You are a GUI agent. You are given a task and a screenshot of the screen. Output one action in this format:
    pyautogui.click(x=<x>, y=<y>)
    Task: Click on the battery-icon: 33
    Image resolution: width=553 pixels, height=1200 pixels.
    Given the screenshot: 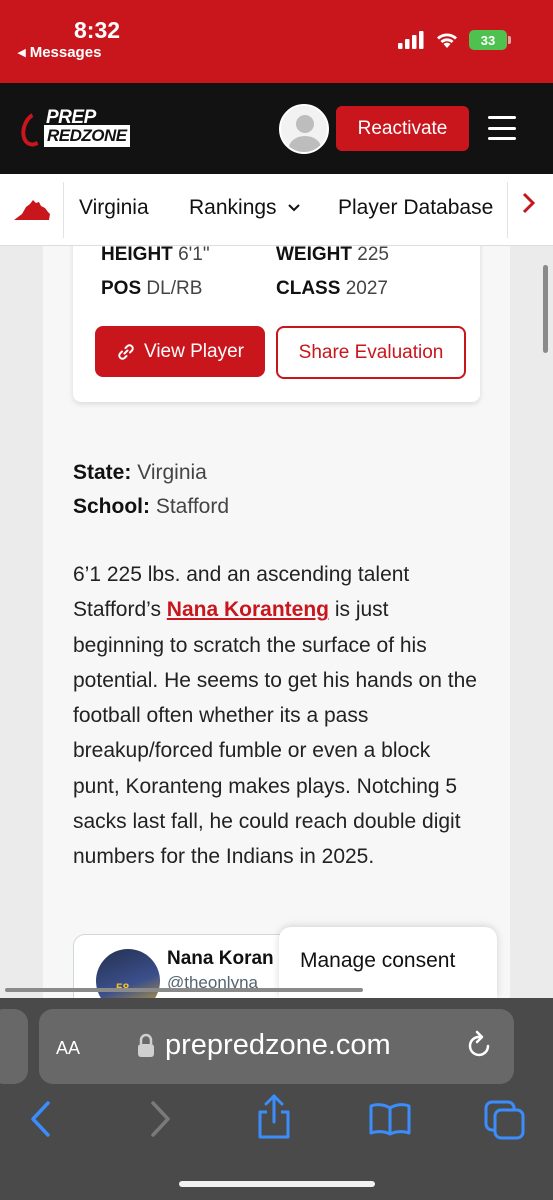 What is the action you would take?
    pyautogui.click(x=490, y=40)
    